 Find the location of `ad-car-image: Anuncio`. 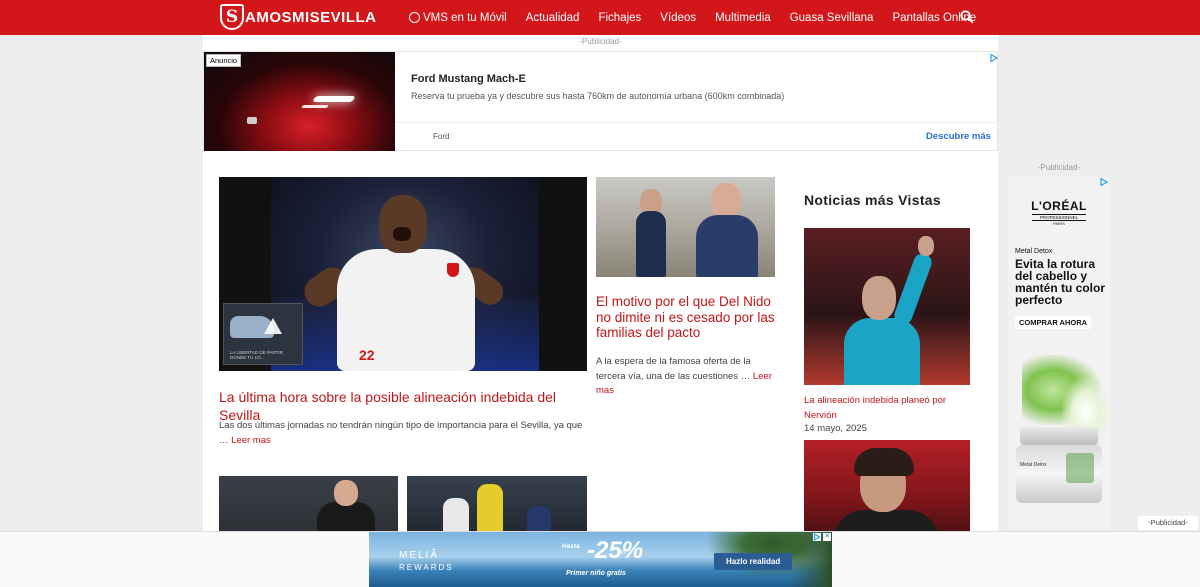

ad-car-image: Anuncio is located at coordinates (299, 101).